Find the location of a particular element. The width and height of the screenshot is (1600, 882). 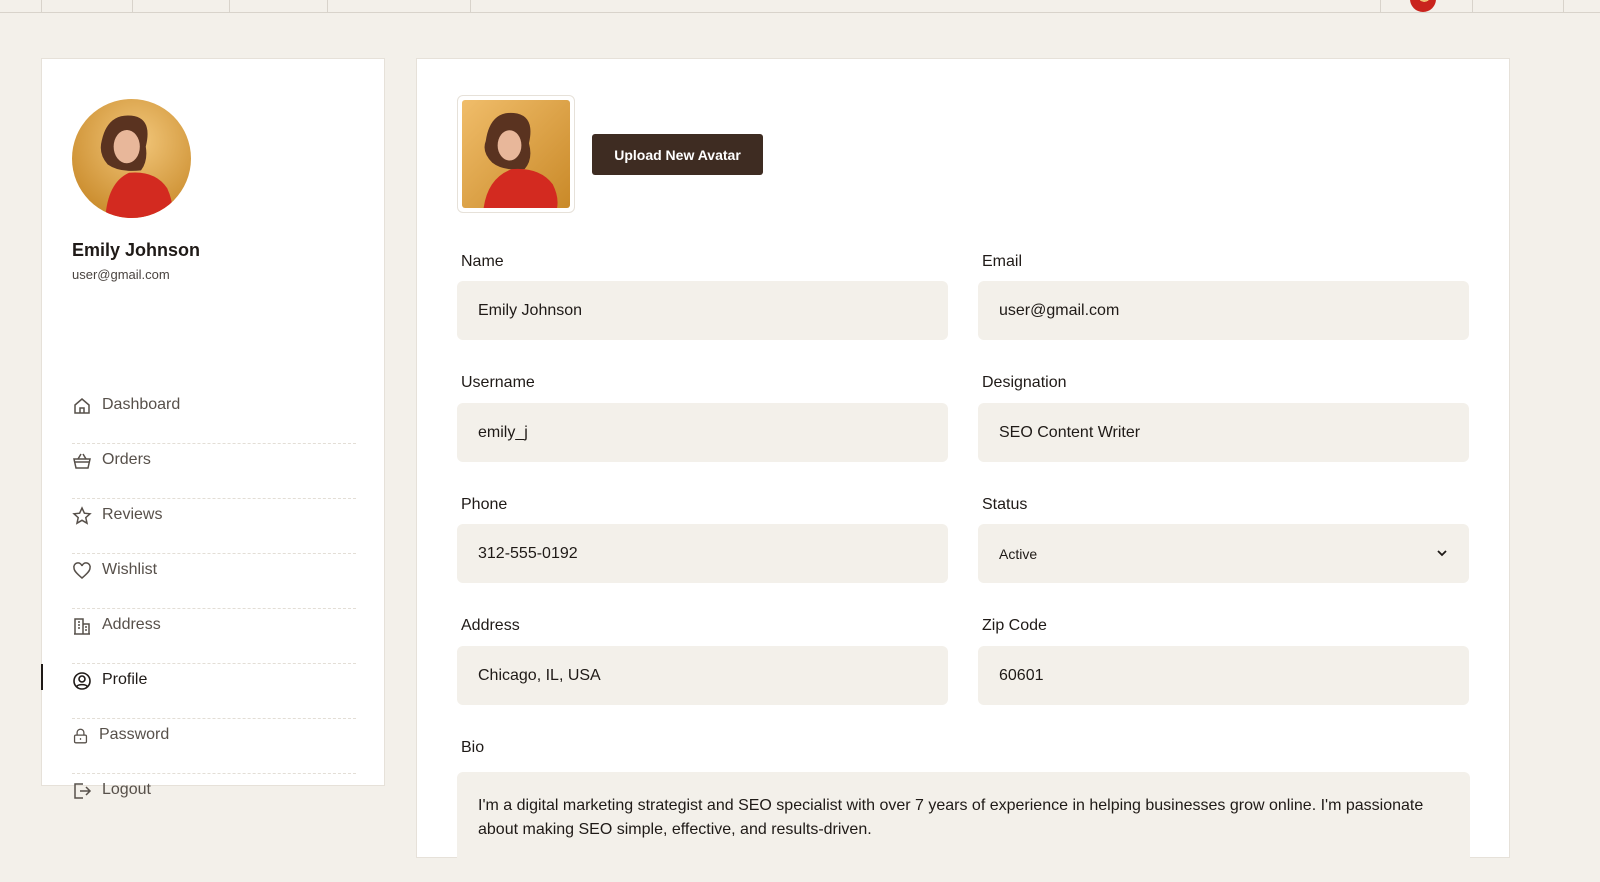

sidebar-item-label: Password is located at coordinates (134, 734).